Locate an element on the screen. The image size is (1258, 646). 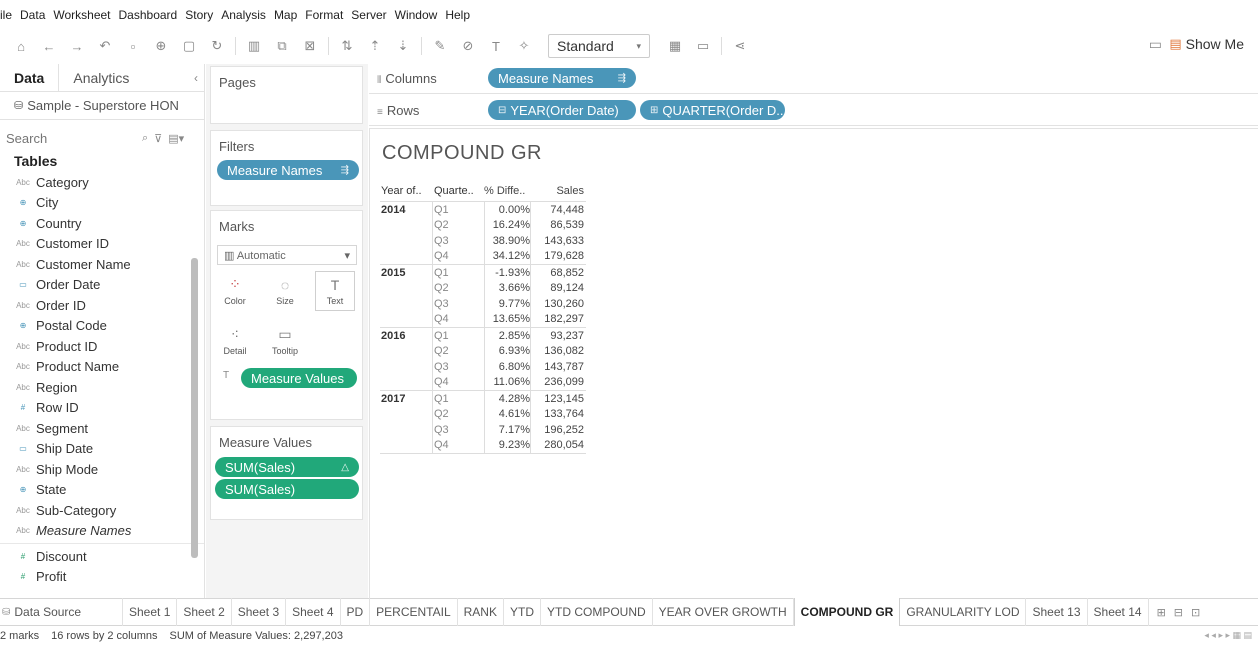
sheet-tab: COMPOUND GR is located at coordinates (847, 612).